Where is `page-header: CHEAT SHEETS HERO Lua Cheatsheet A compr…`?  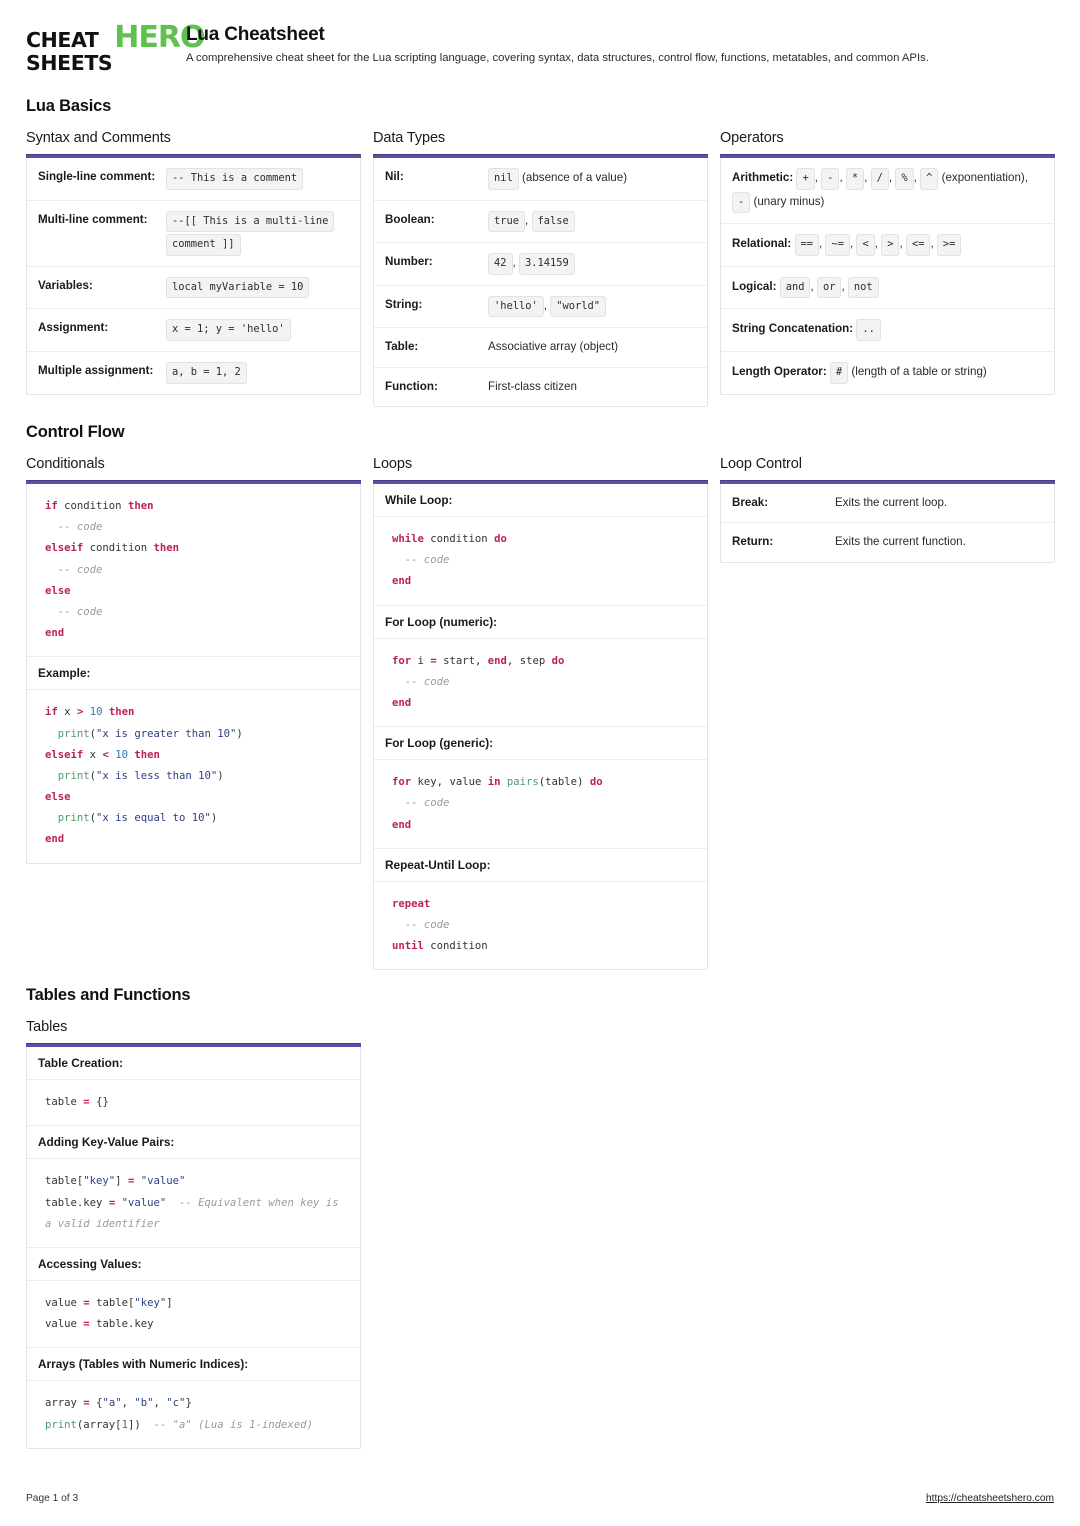
page-header: CHEAT SHEETS HERO Lua Cheatsheet A compr… is located at coordinates (540, 51).